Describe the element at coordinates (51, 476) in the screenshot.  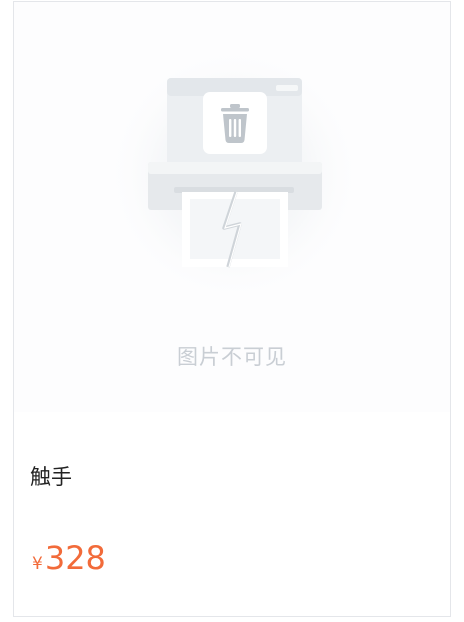
I see `product-name: 触手` at that location.